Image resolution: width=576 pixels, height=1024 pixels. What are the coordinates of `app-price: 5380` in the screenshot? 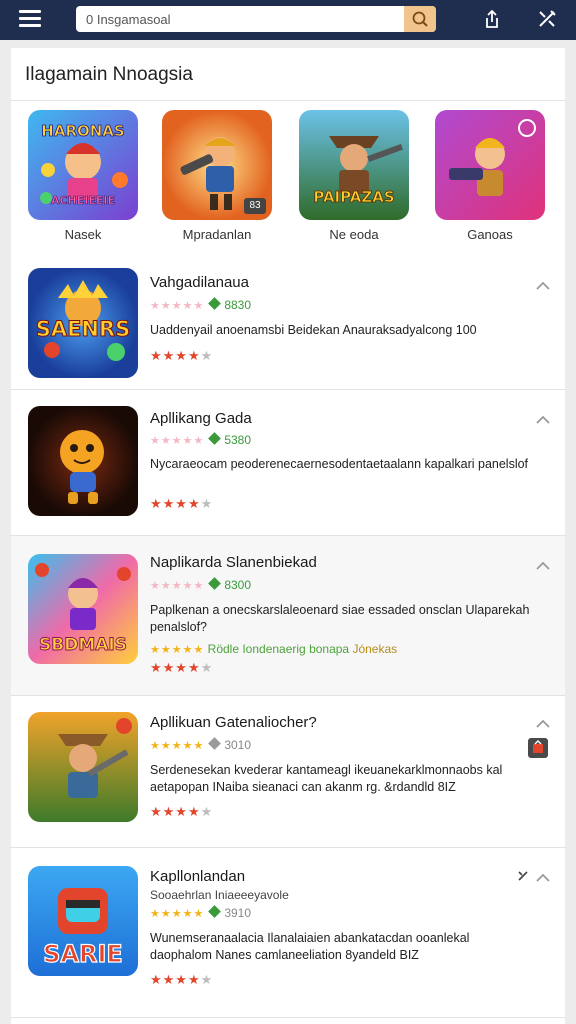 It's located at (238, 440).